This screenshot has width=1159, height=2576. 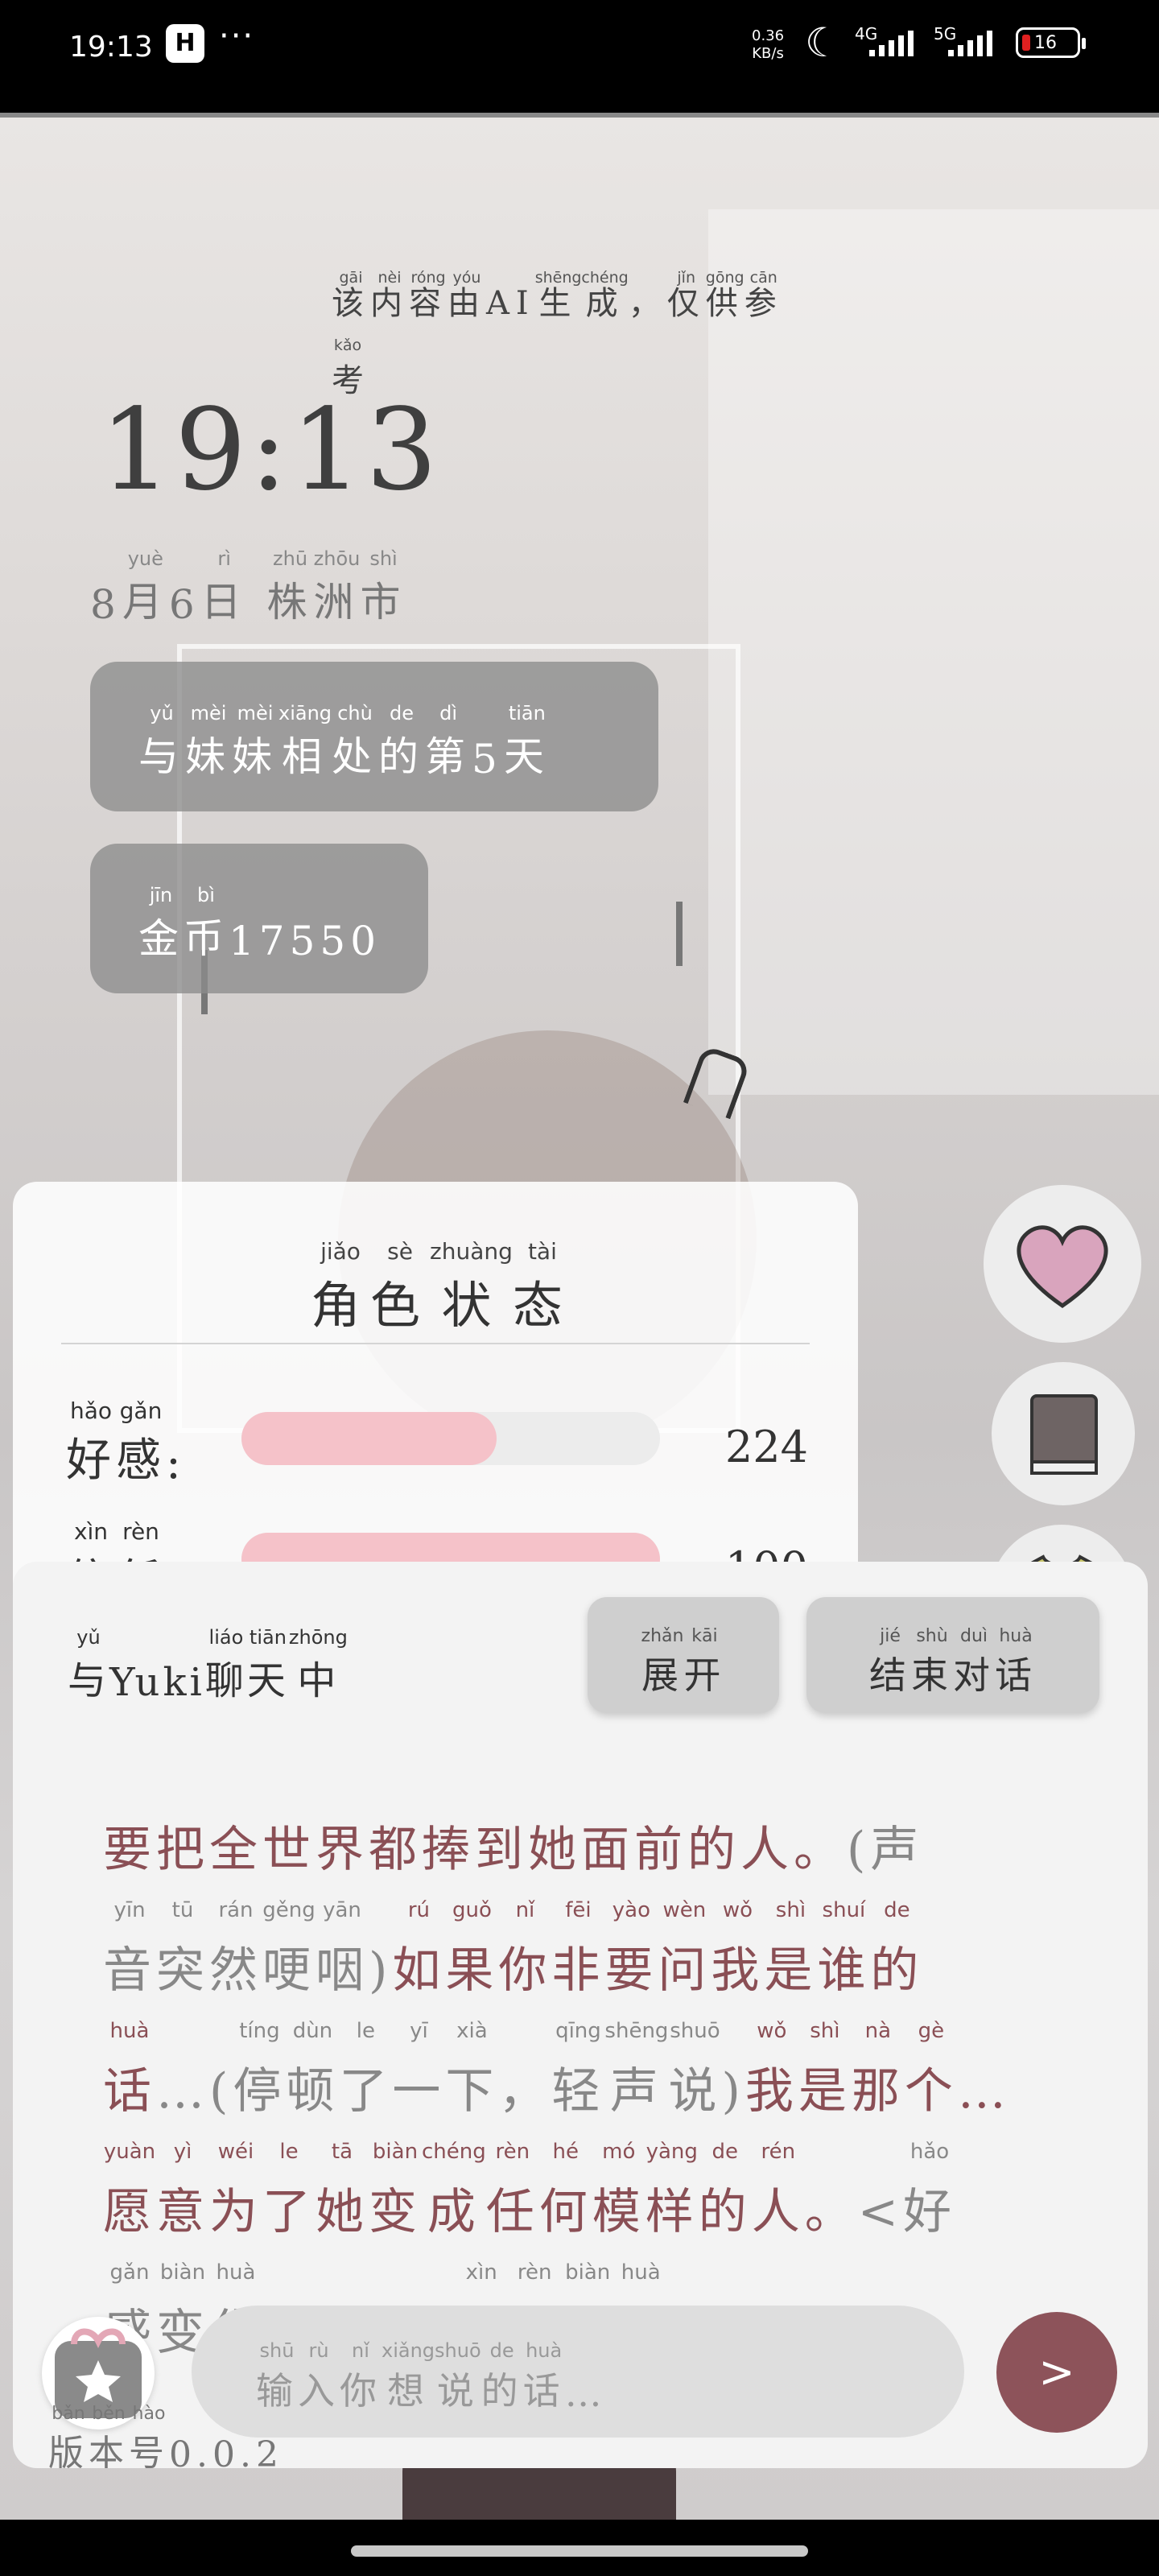 What do you see at coordinates (844, 1948) in the screenshot?
I see `dialogue-char: shuí 谁` at bounding box center [844, 1948].